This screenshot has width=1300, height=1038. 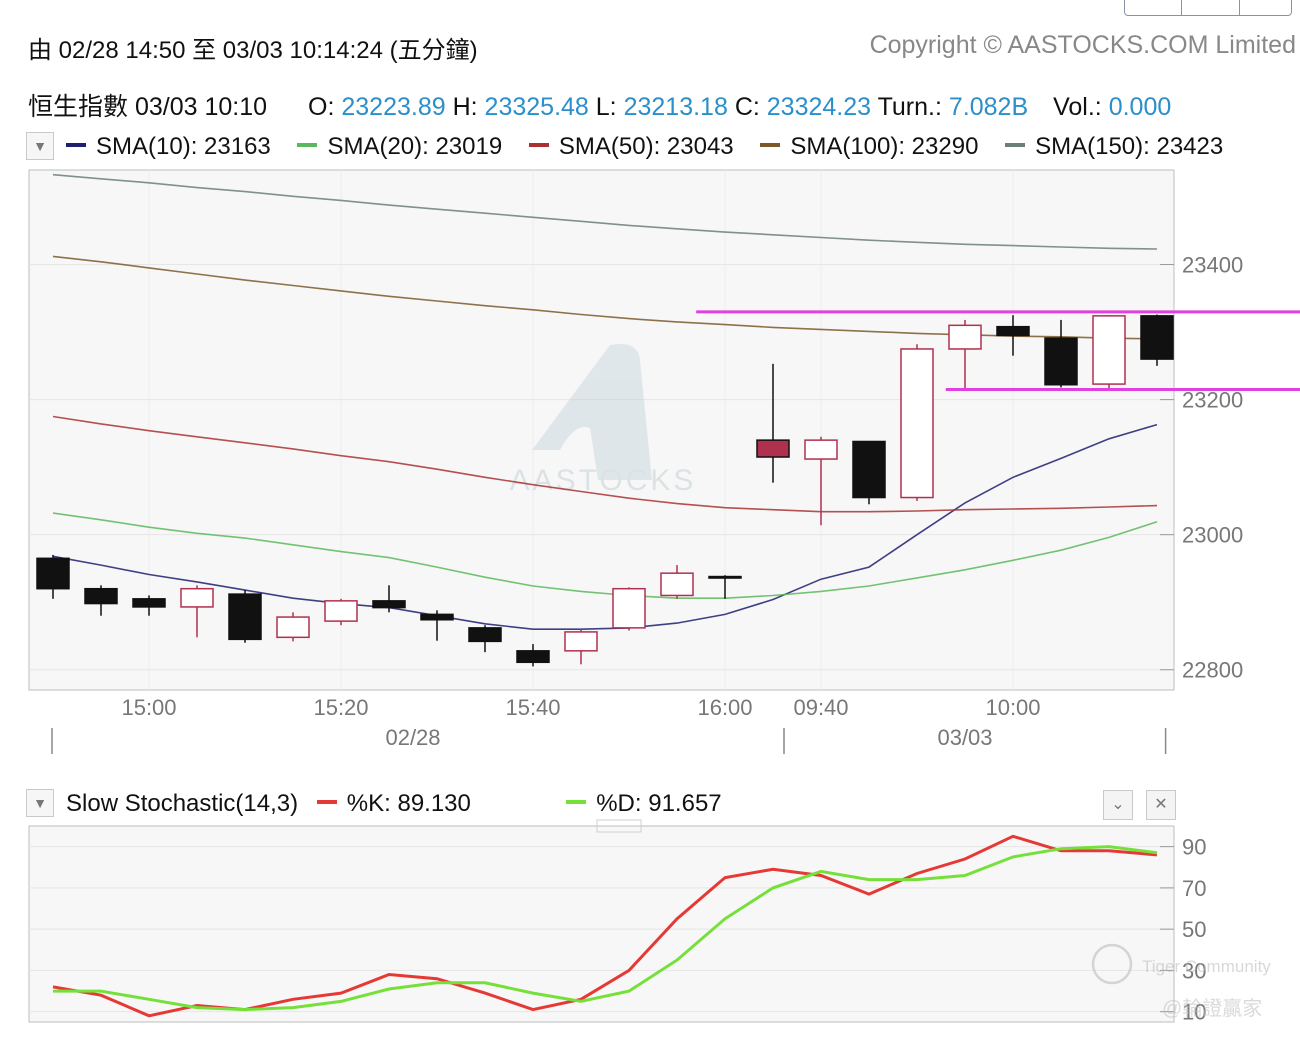 What do you see at coordinates (1140, 107) in the screenshot?
I see `volume-value: 0.000` at bounding box center [1140, 107].